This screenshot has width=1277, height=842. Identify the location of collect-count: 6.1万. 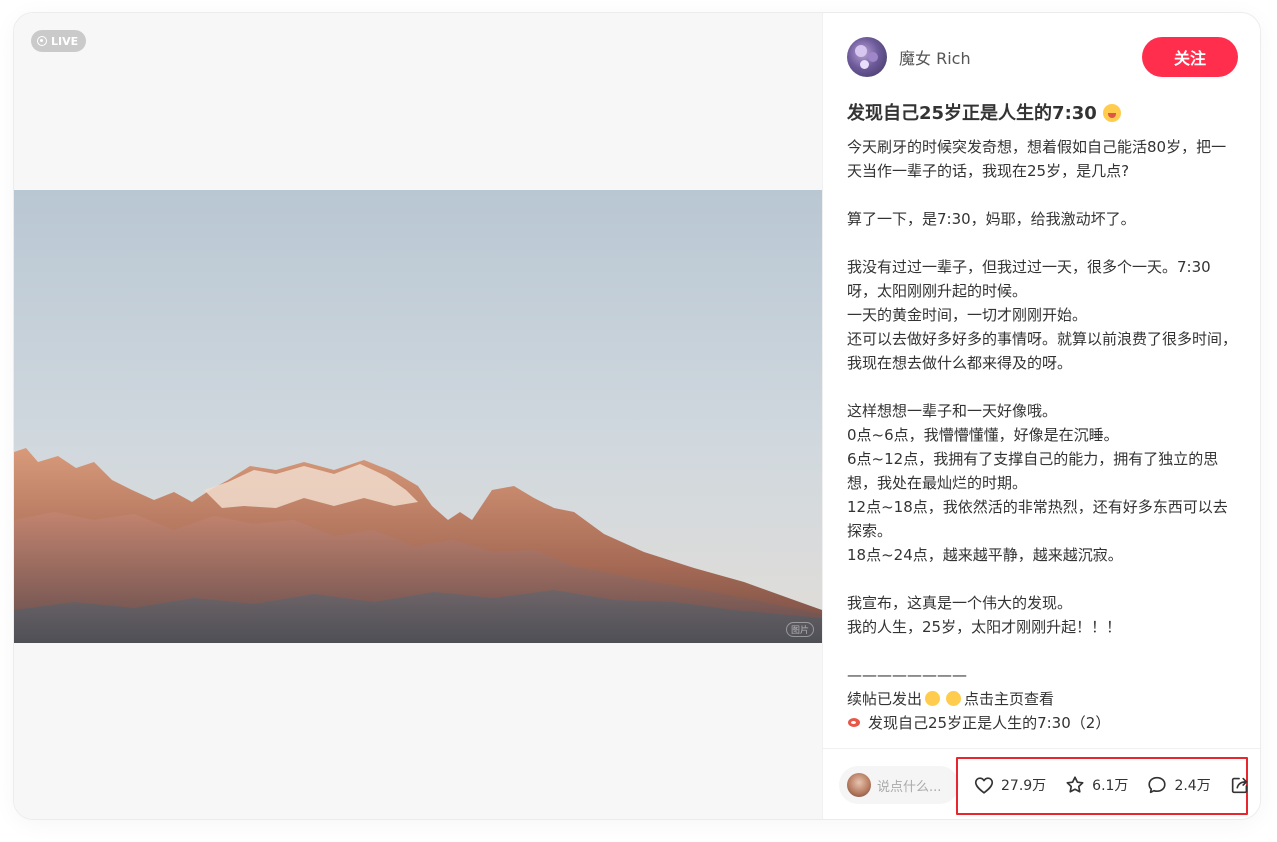
(1110, 786).